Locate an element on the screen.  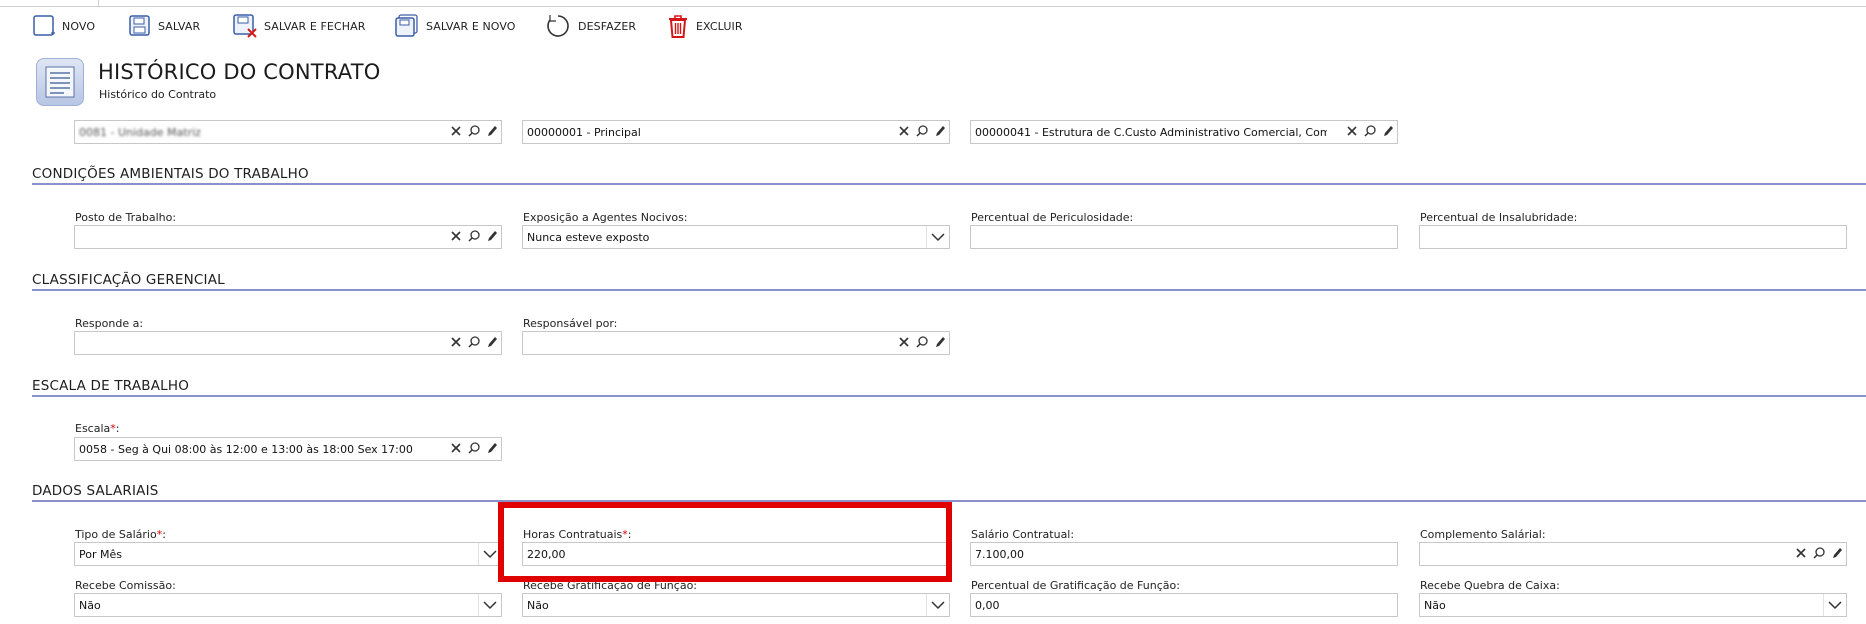
gratificacao-select: Não is located at coordinates (736, 605).